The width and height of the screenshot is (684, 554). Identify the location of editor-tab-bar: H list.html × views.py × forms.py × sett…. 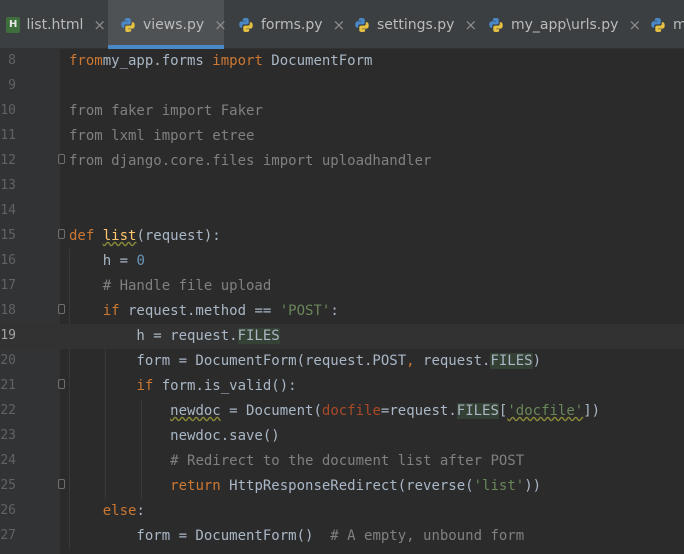
(342, 24).